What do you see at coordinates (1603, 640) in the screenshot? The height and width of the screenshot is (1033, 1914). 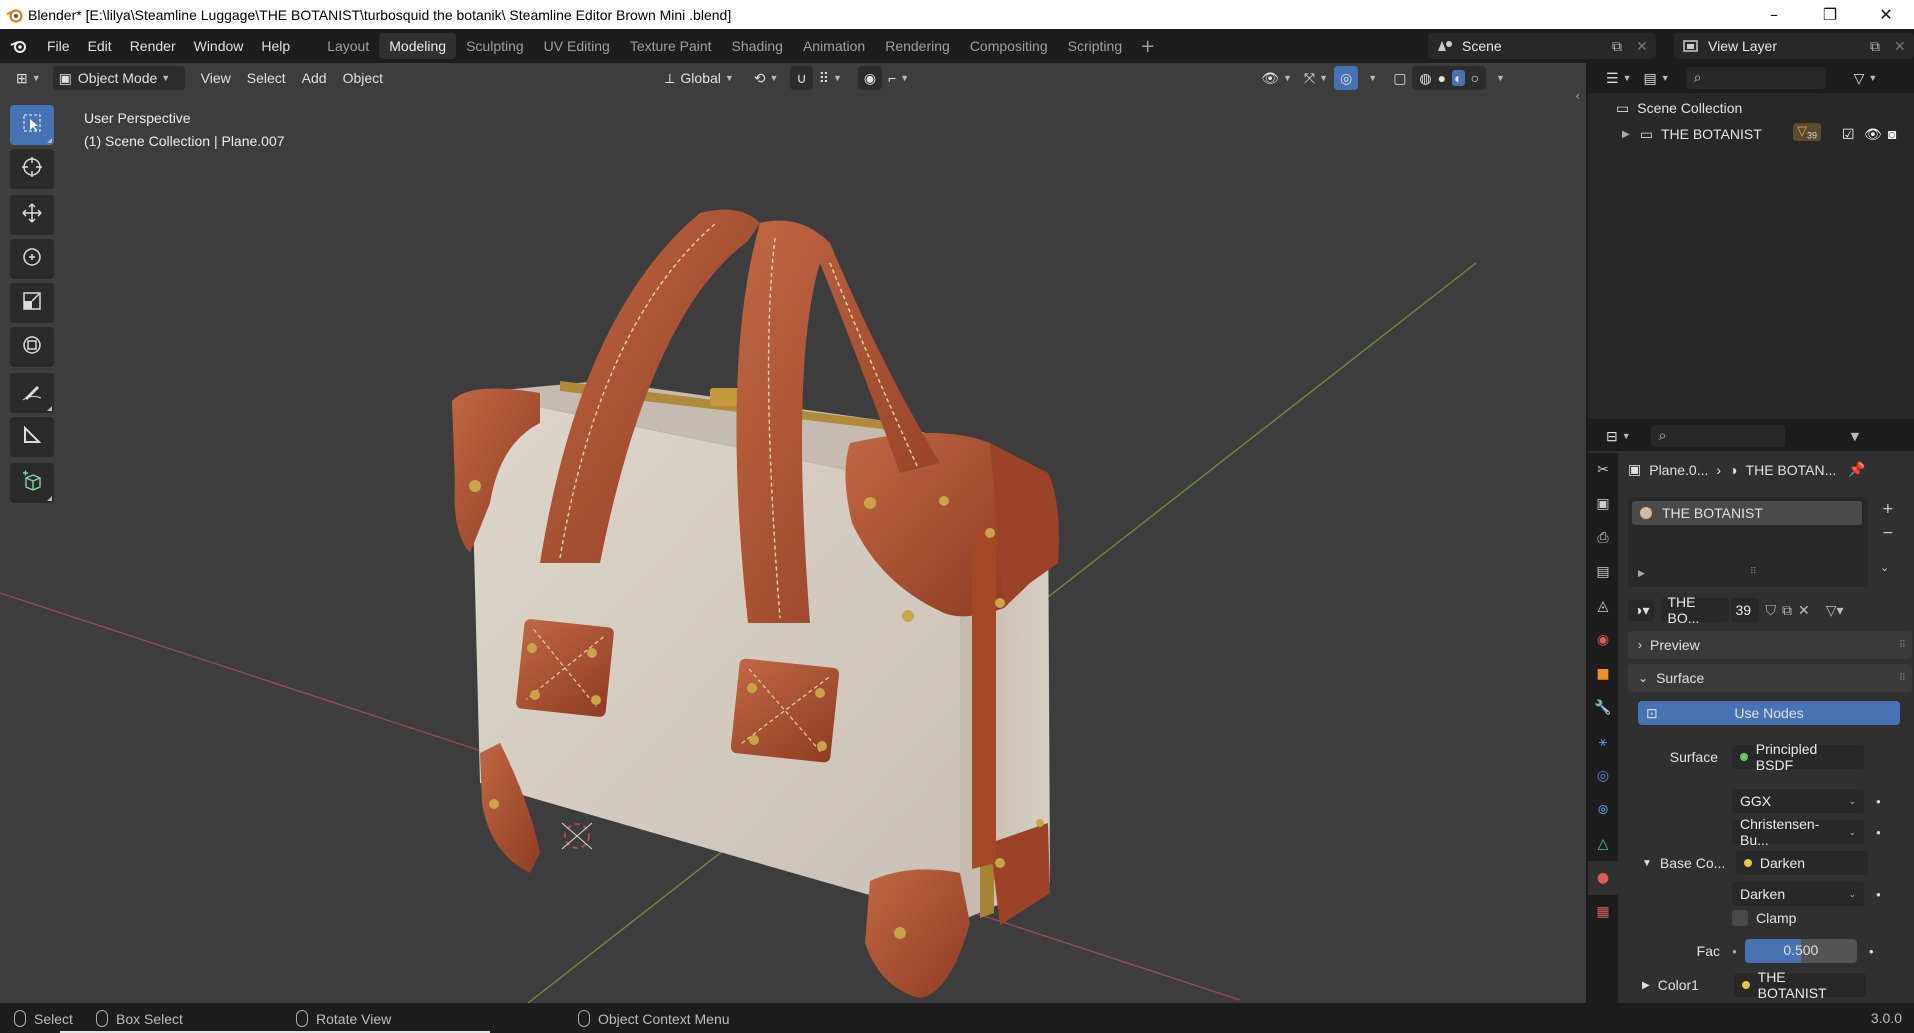 I see `world-tab: ◉` at bounding box center [1603, 640].